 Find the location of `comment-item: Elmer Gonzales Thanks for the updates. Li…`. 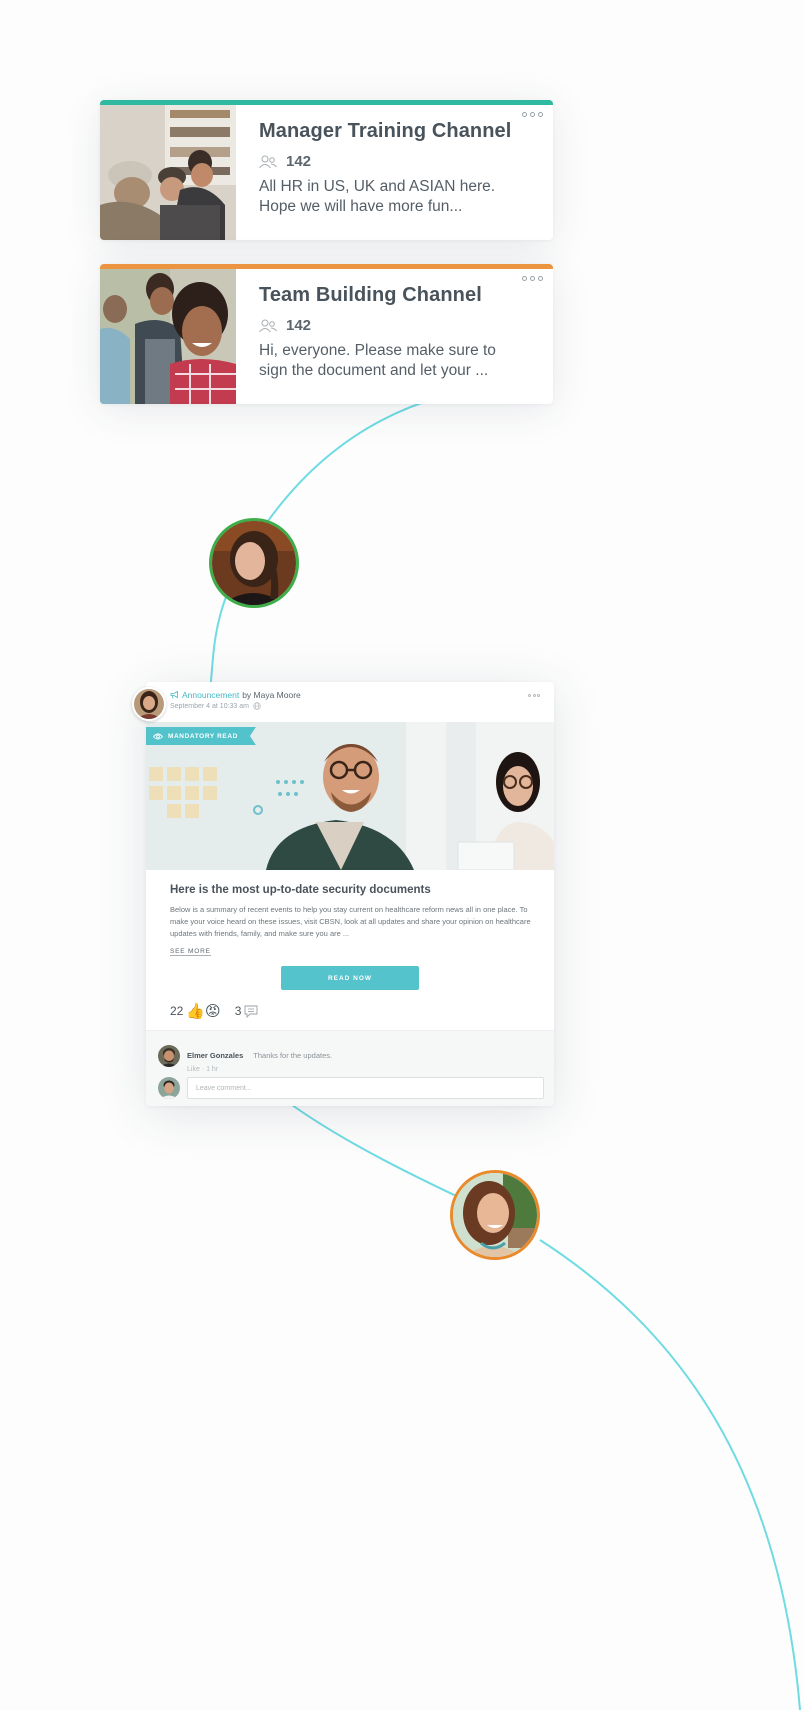

comment-item: Elmer Gonzales Thanks for the updates. Li… is located at coordinates (245, 1059).